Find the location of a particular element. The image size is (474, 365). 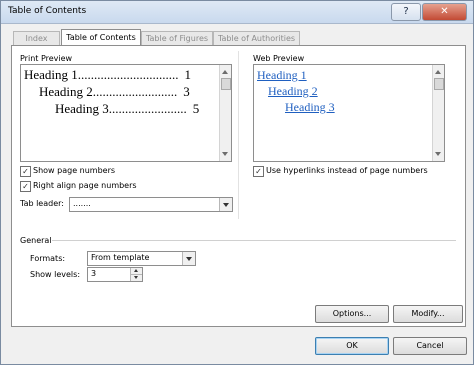

title-bar: Table of Contents ? ✕ is located at coordinates (237, 12).